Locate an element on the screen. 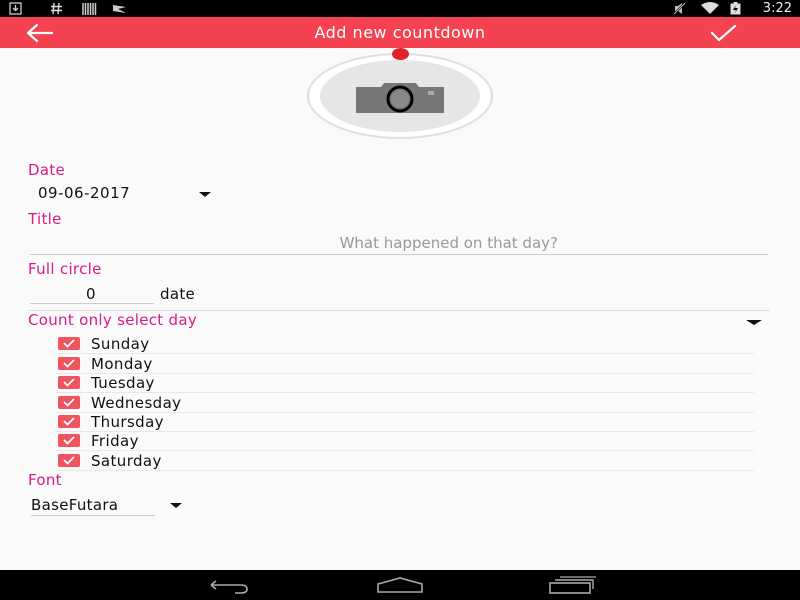 The height and width of the screenshot is (600, 800). flag-icon is located at coordinates (120, 8).